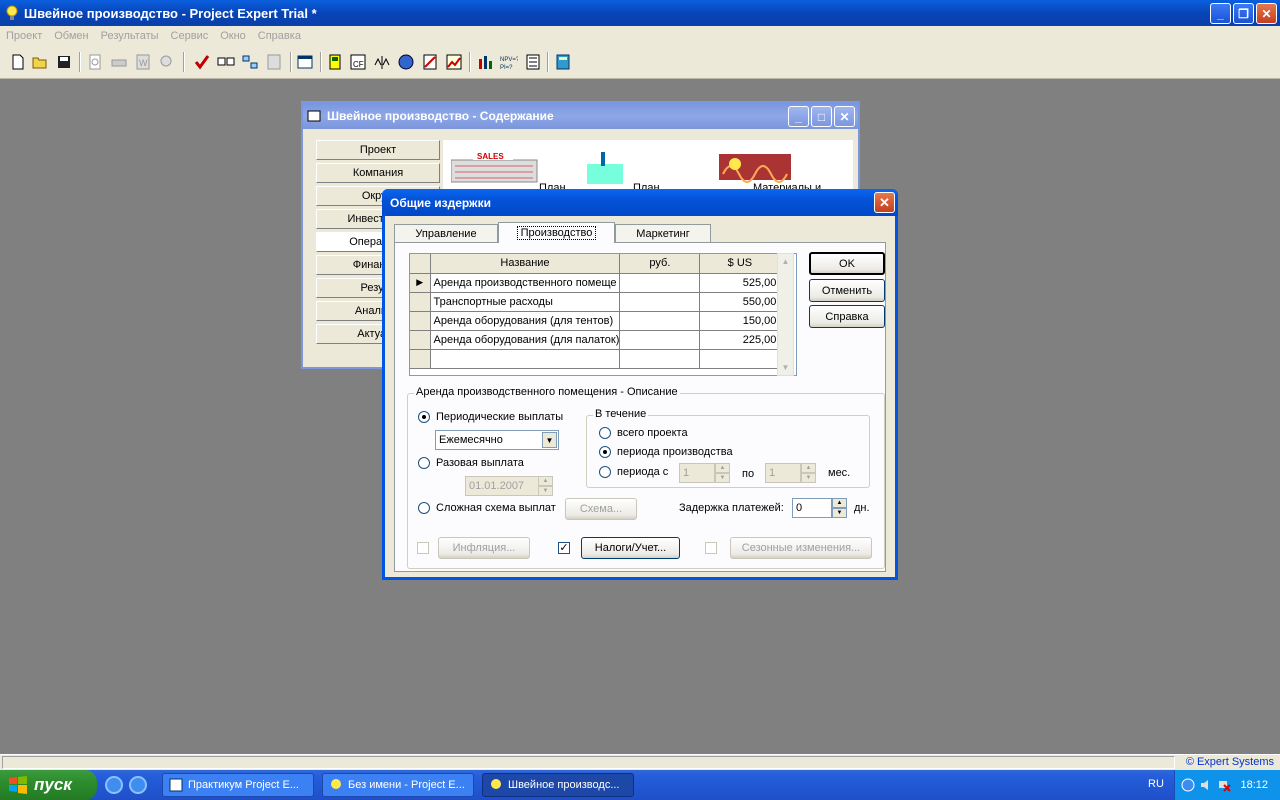  Describe the element at coordinates (279, 36) in the screenshot. I see `menu-help: Справка` at that location.